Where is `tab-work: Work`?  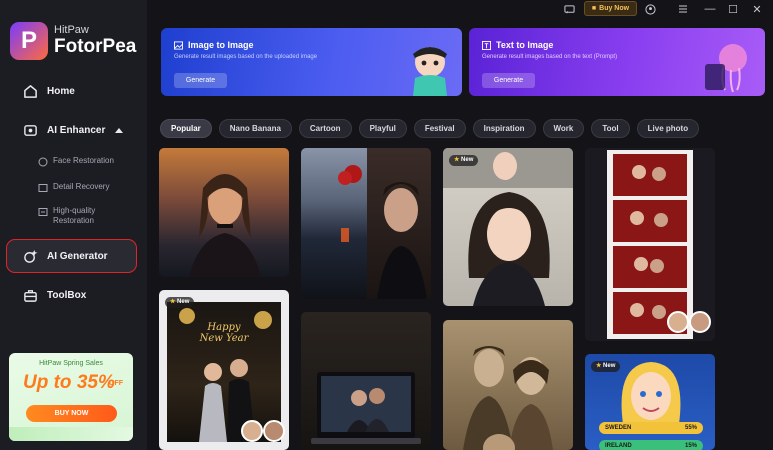
tab-work: Work is located at coordinates (563, 128).